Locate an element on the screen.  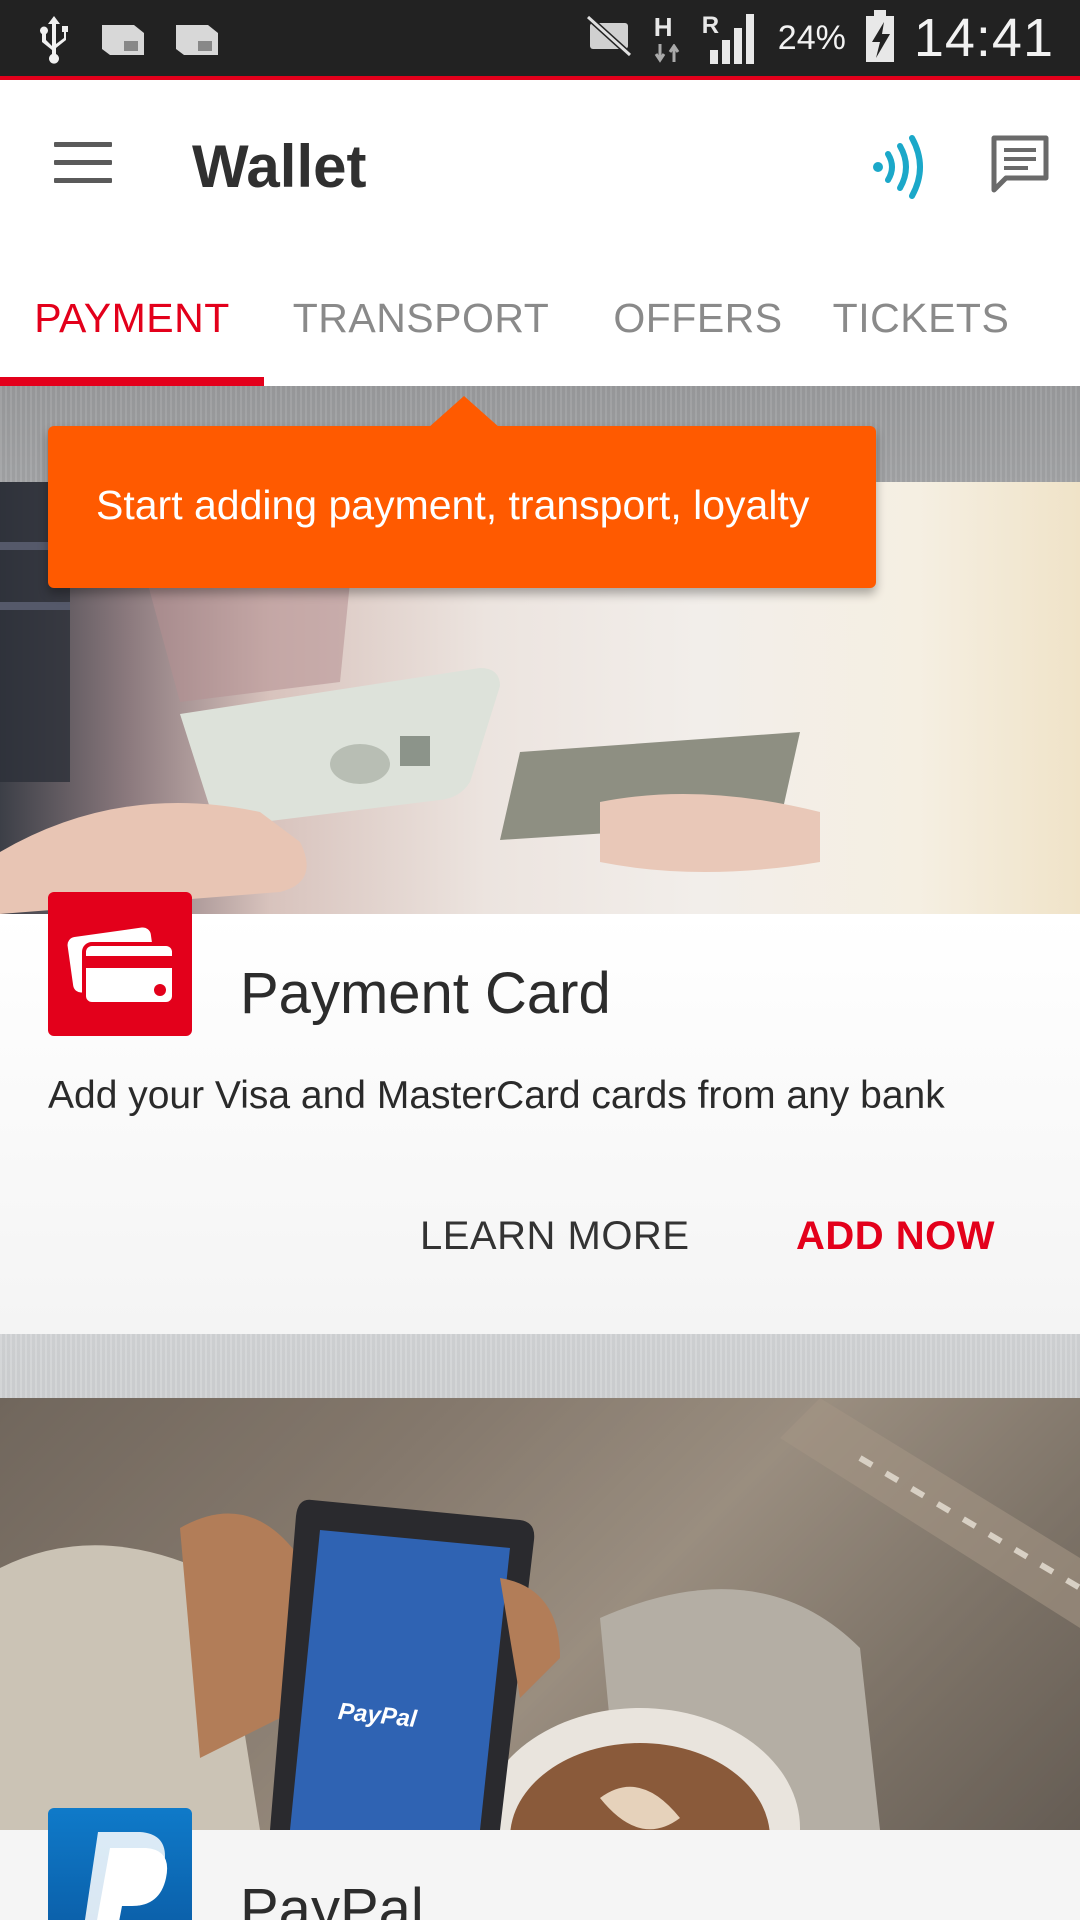
nfc-icon is located at coordinates (898, 167).